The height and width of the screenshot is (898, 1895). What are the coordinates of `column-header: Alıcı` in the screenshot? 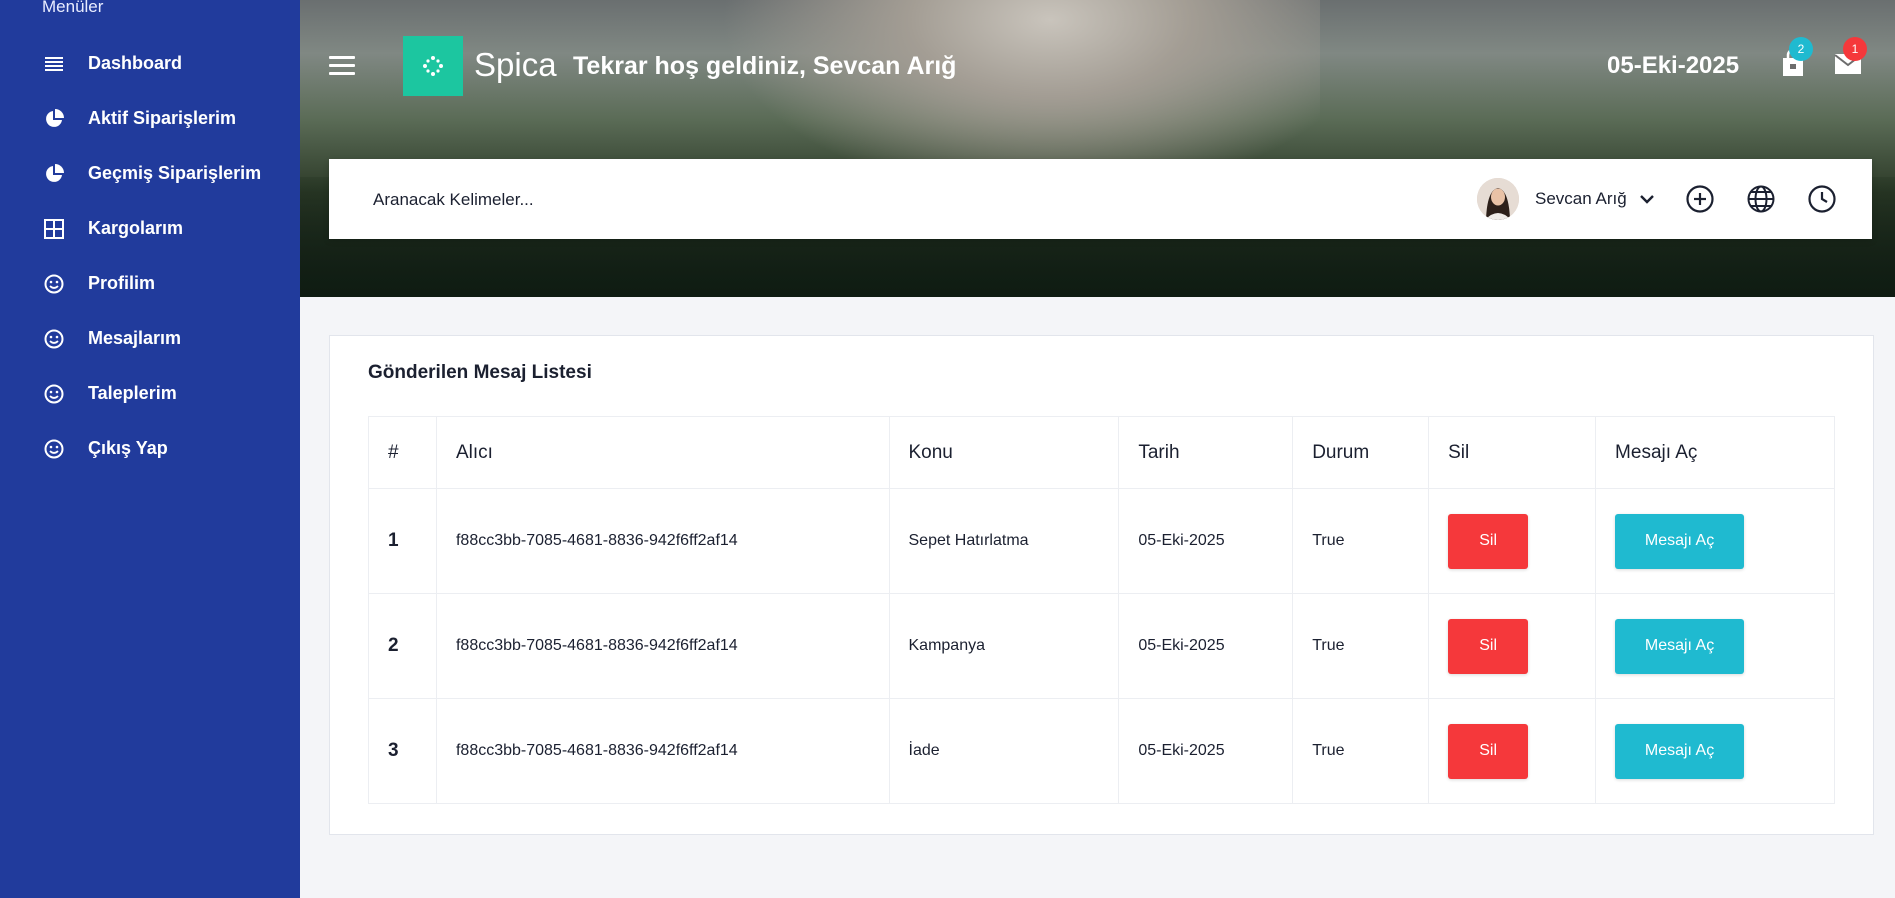 It's located at (662, 452).